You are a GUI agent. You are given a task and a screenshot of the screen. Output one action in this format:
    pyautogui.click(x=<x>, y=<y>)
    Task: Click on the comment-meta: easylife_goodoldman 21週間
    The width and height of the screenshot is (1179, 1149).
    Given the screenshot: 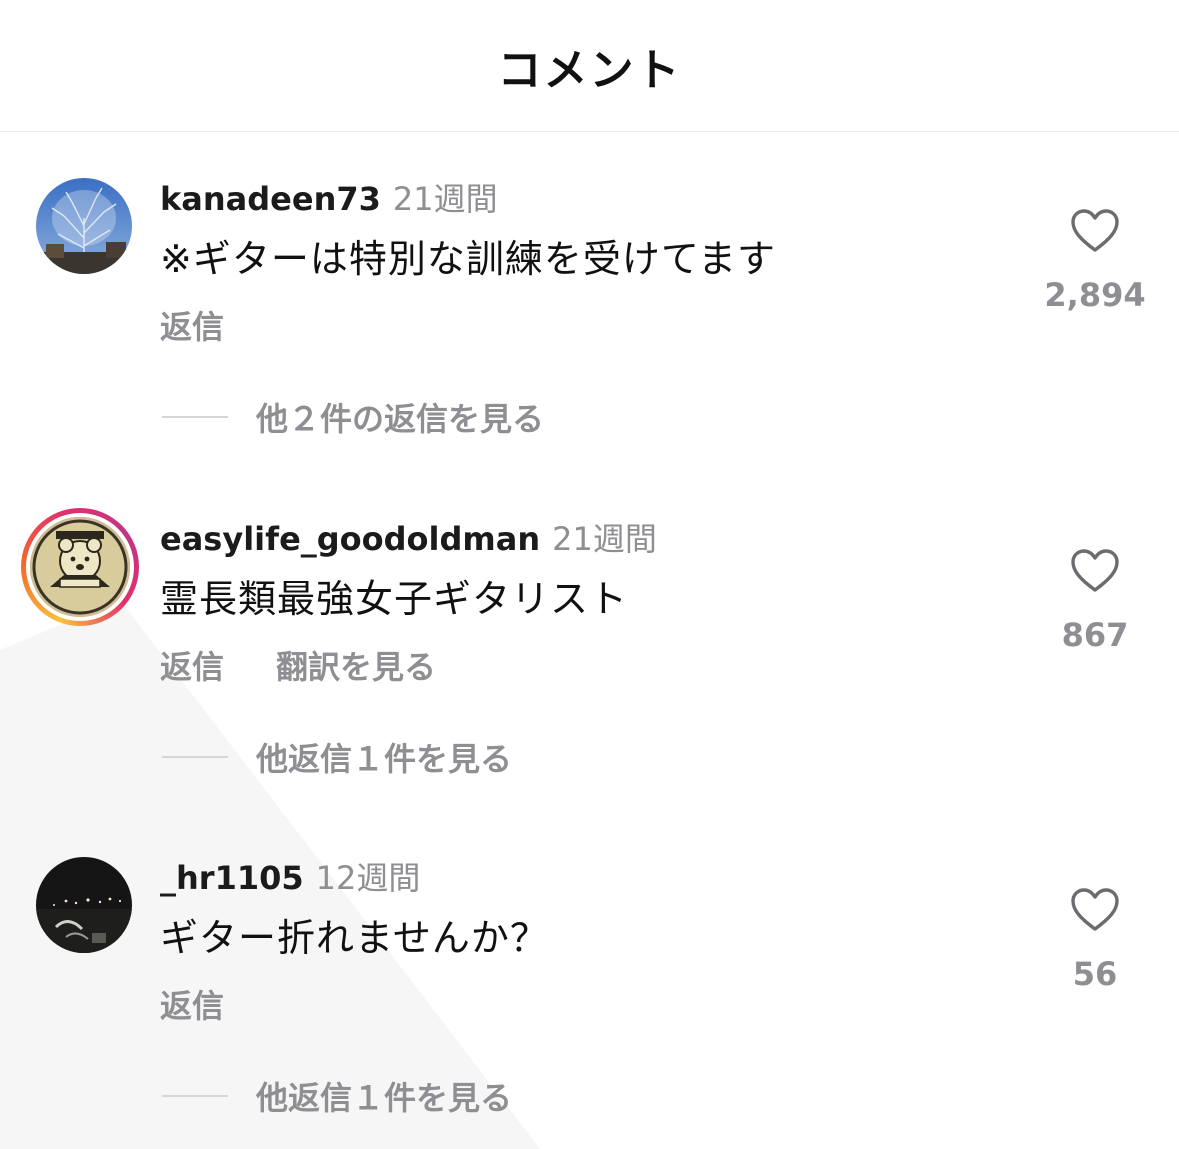 What is the action you would take?
    pyautogui.click(x=408, y=537)
    